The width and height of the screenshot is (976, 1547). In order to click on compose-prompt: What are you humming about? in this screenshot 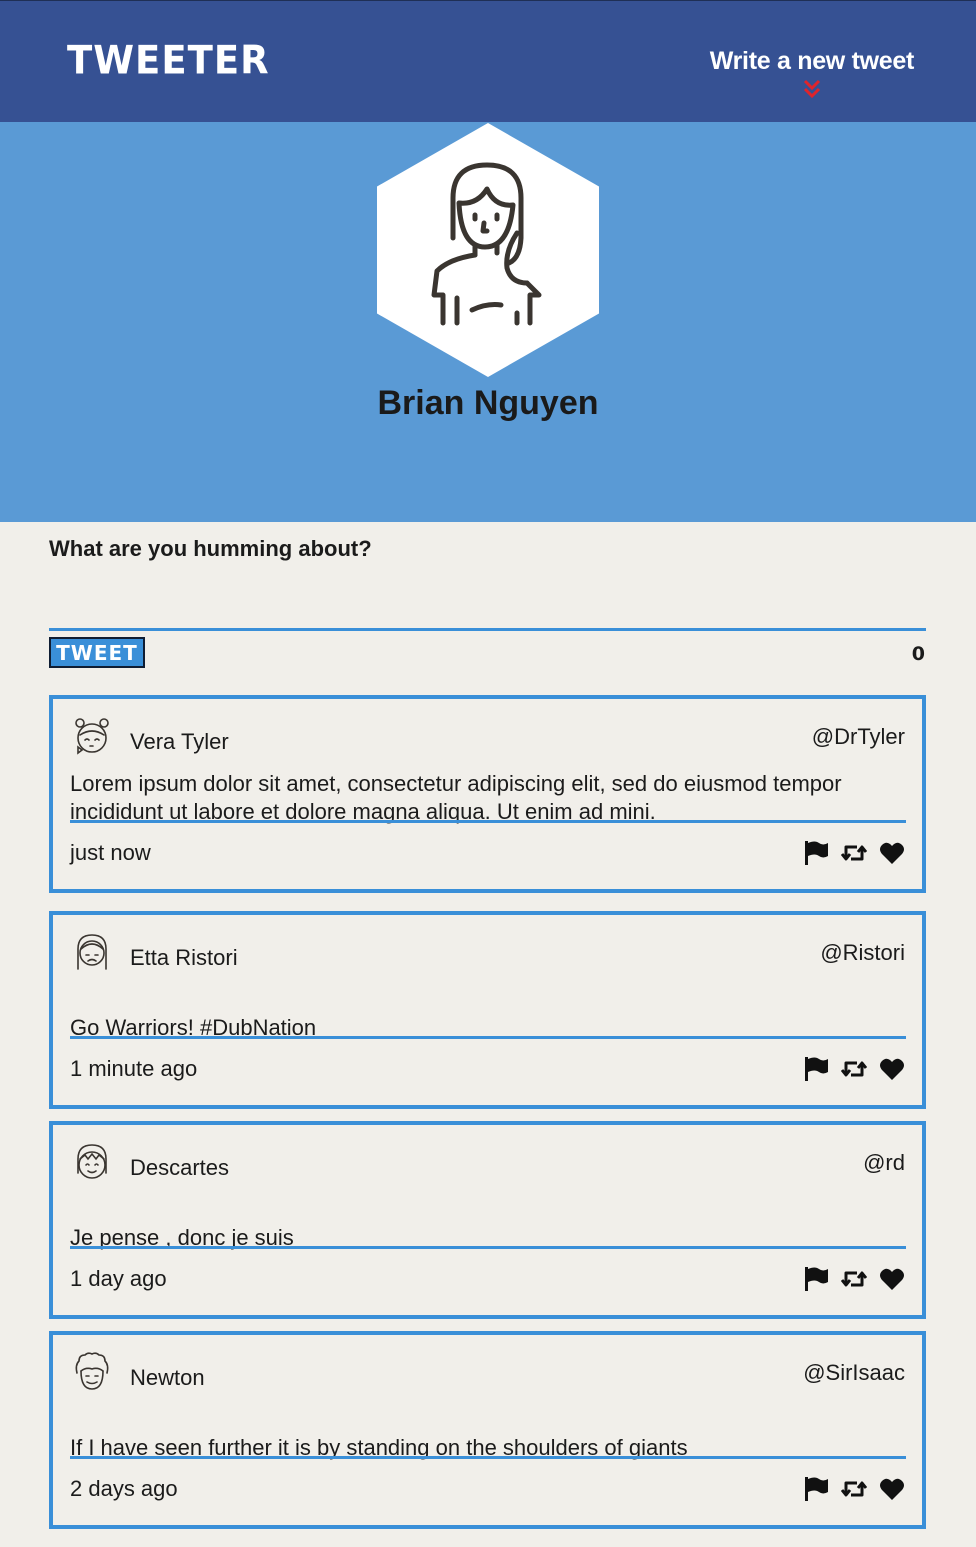, I will do `click(210, 548)`.